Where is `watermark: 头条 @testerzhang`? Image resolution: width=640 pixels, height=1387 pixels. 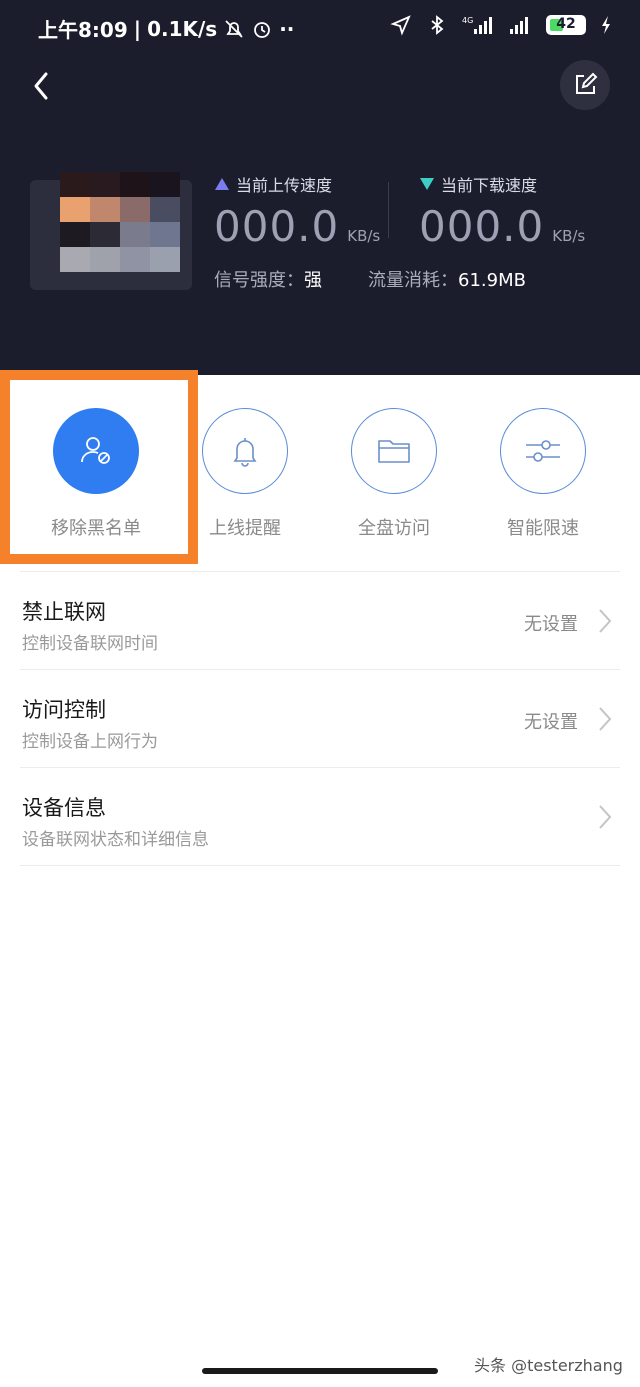
watermark: 头条 @testerzhang is located at coordinates (548, 1365).